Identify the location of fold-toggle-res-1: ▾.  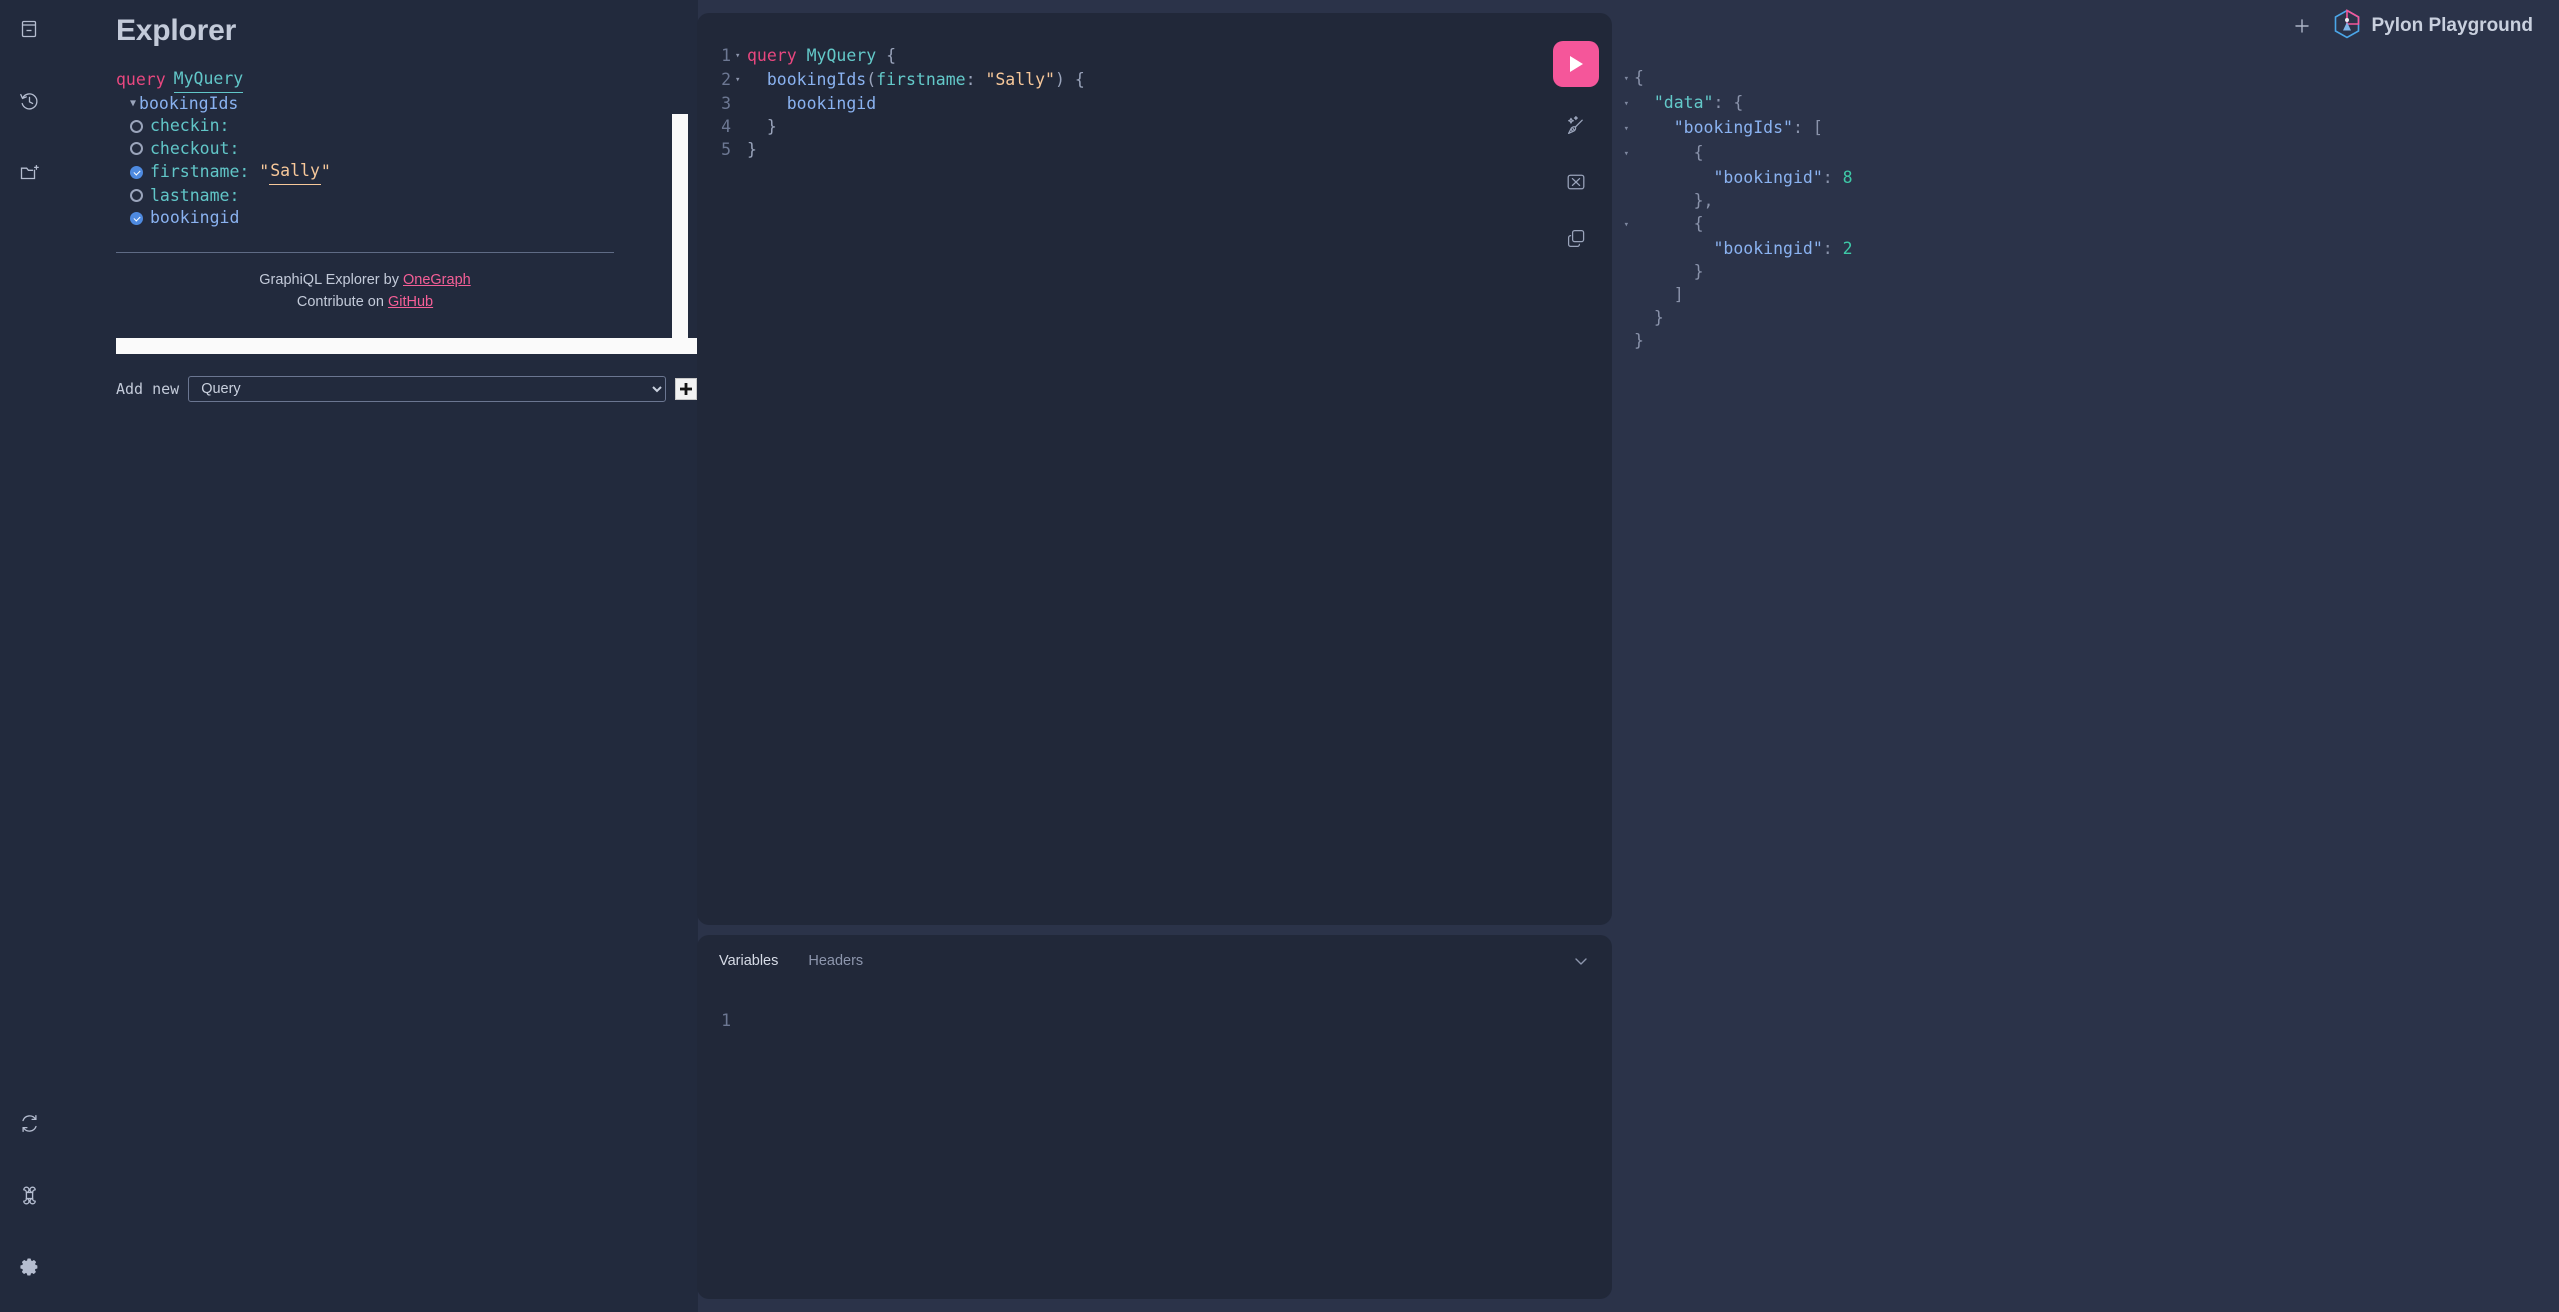
(1623, 78).